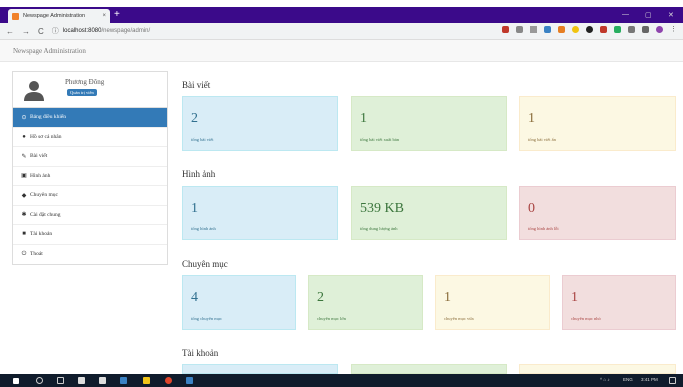  What do you see at coordinates (102, 380) in the screenshot?
I see `store-icon` at bounding box center [102, 380].